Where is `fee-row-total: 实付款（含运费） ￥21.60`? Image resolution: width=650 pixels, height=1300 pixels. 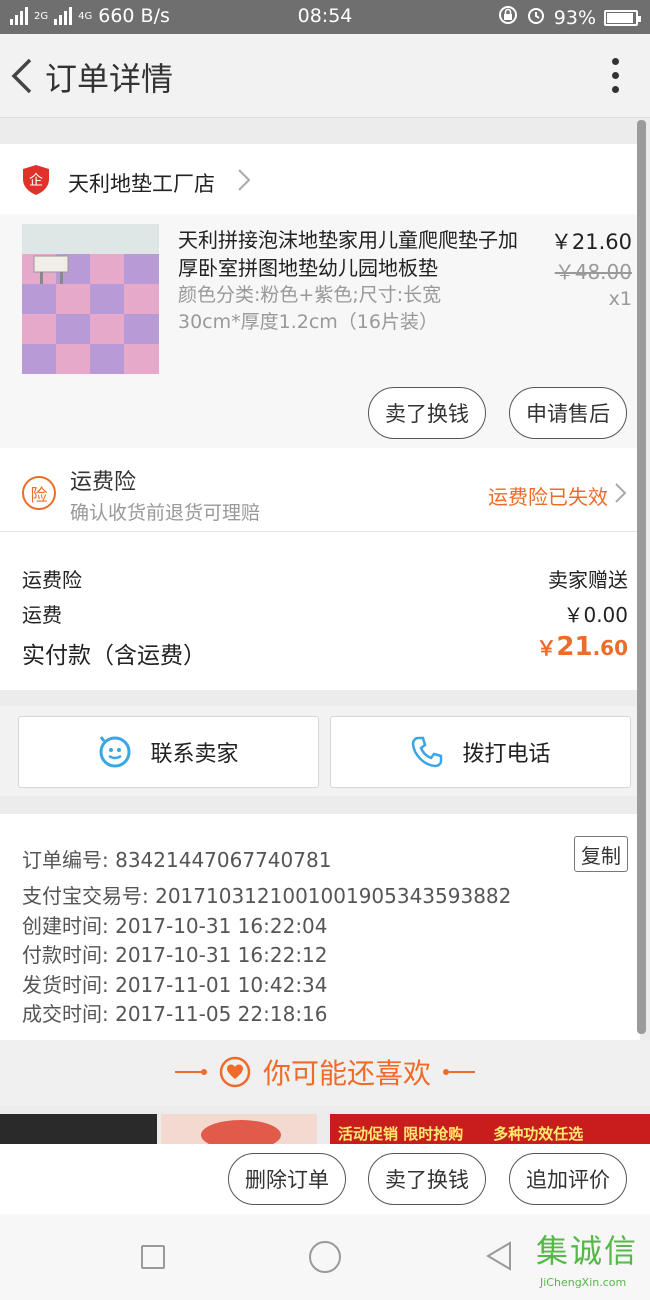
fee-row-total: 实付款（含运费） ￥21.60 is located at coordinates (325, 651).